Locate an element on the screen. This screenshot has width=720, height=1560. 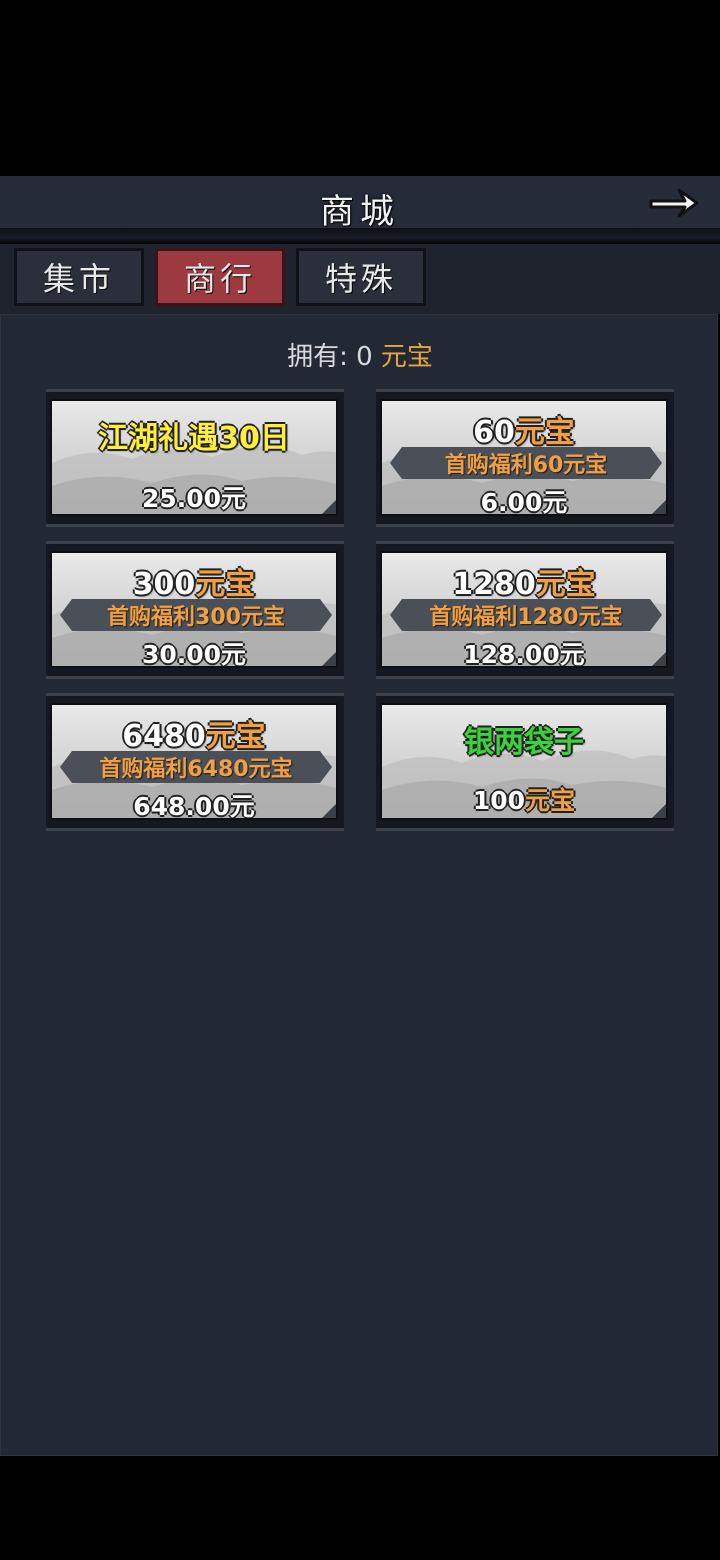
price-unit: 元宝 is located at coordinates (550, 800).